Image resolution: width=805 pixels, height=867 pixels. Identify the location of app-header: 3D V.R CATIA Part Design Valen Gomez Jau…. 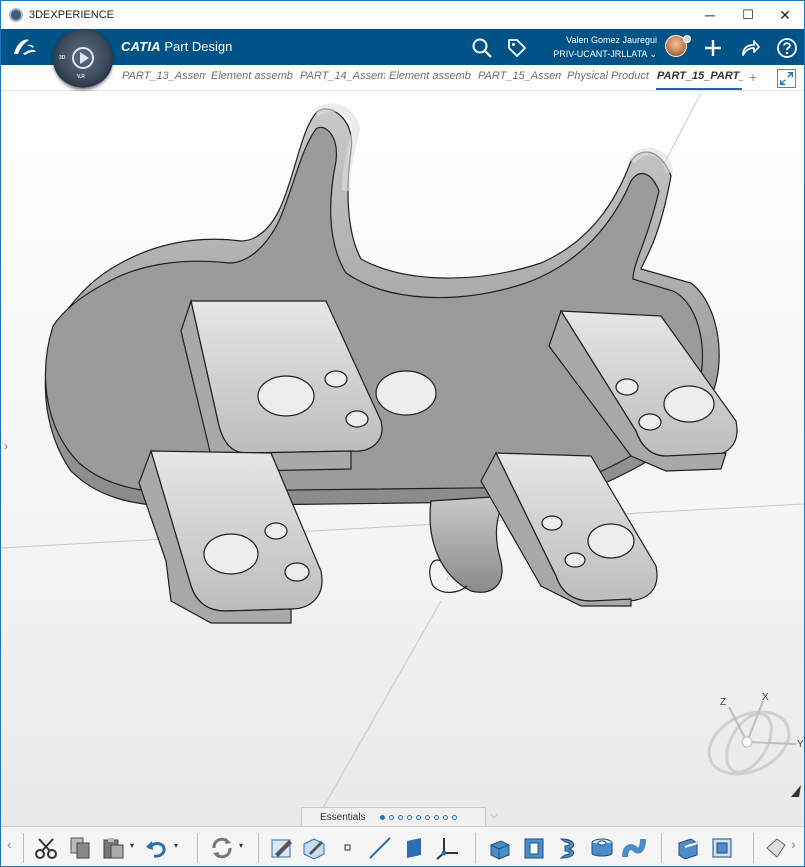
(402, 59).